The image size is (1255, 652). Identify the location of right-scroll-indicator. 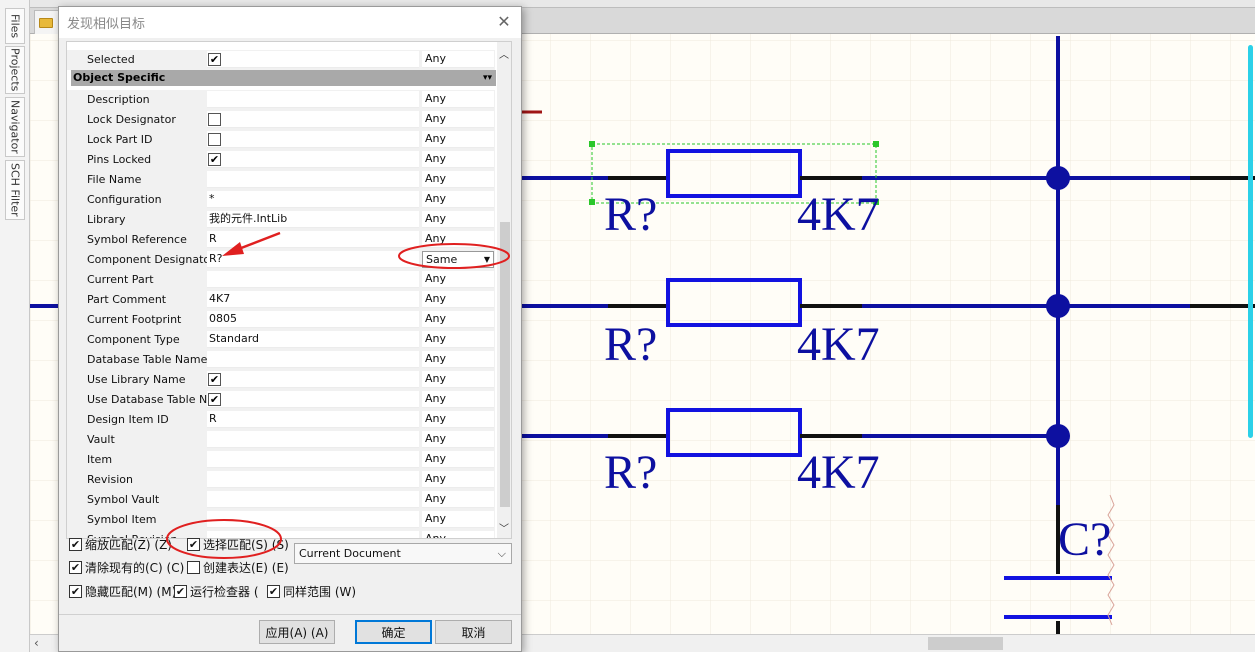
(1250, 241).